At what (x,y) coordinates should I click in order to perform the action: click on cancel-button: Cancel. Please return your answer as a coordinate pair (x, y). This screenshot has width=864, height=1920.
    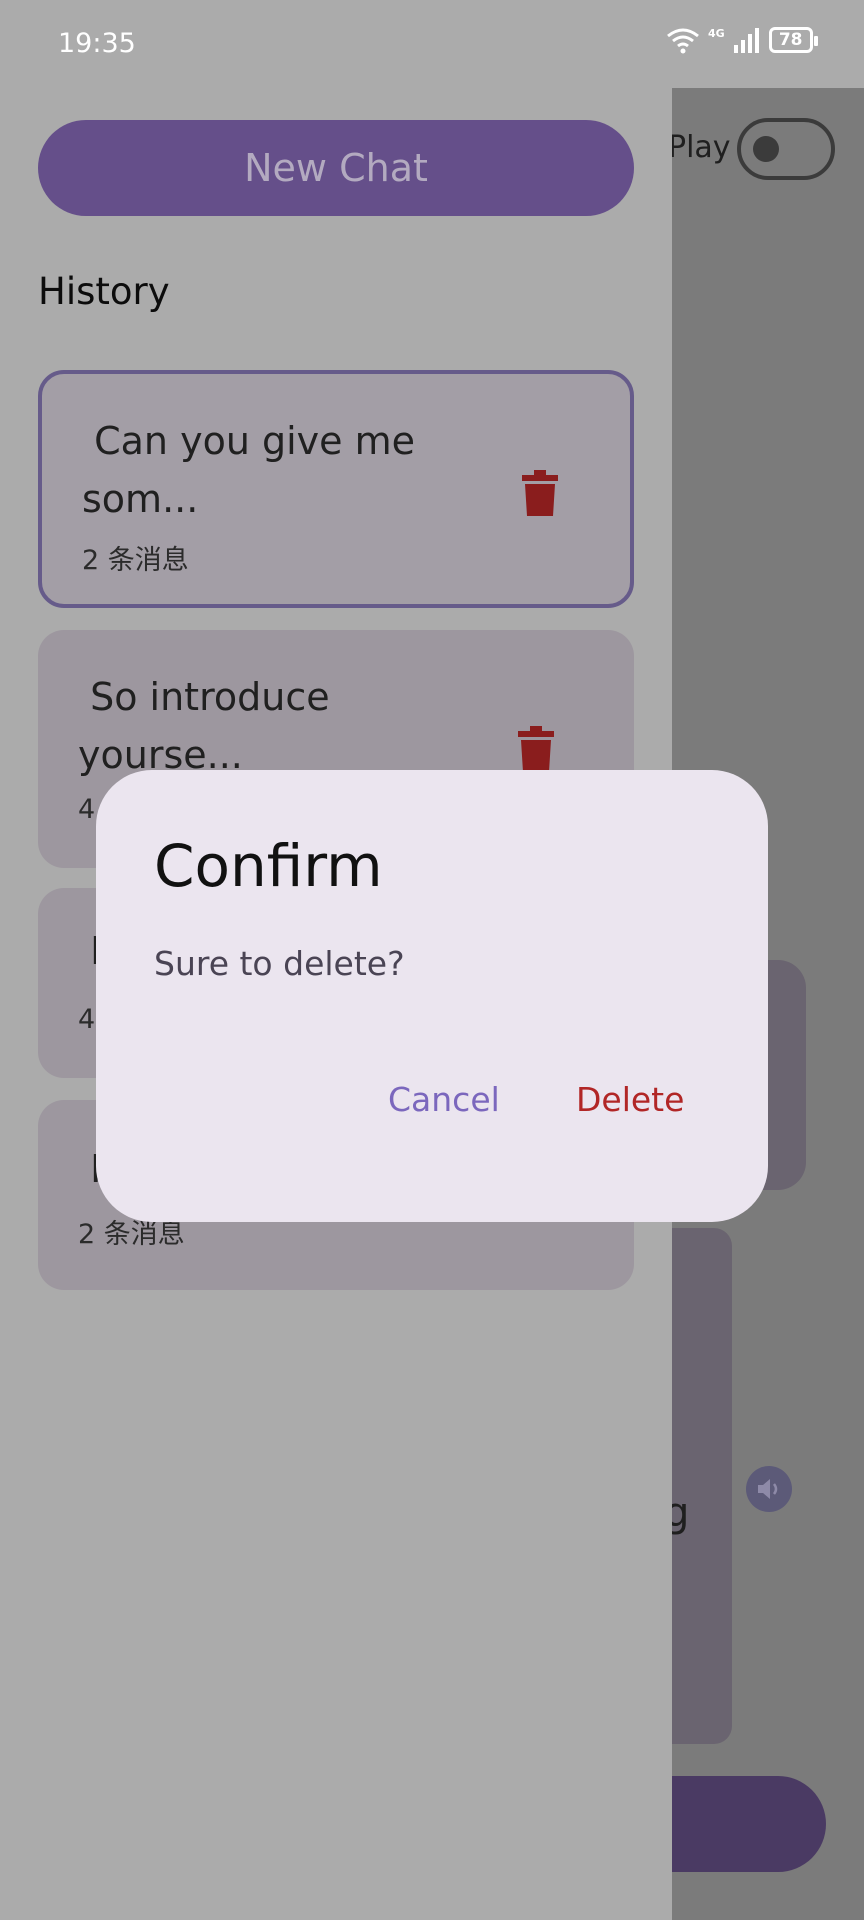
    Looking at the image, I should click on (444, 1099).